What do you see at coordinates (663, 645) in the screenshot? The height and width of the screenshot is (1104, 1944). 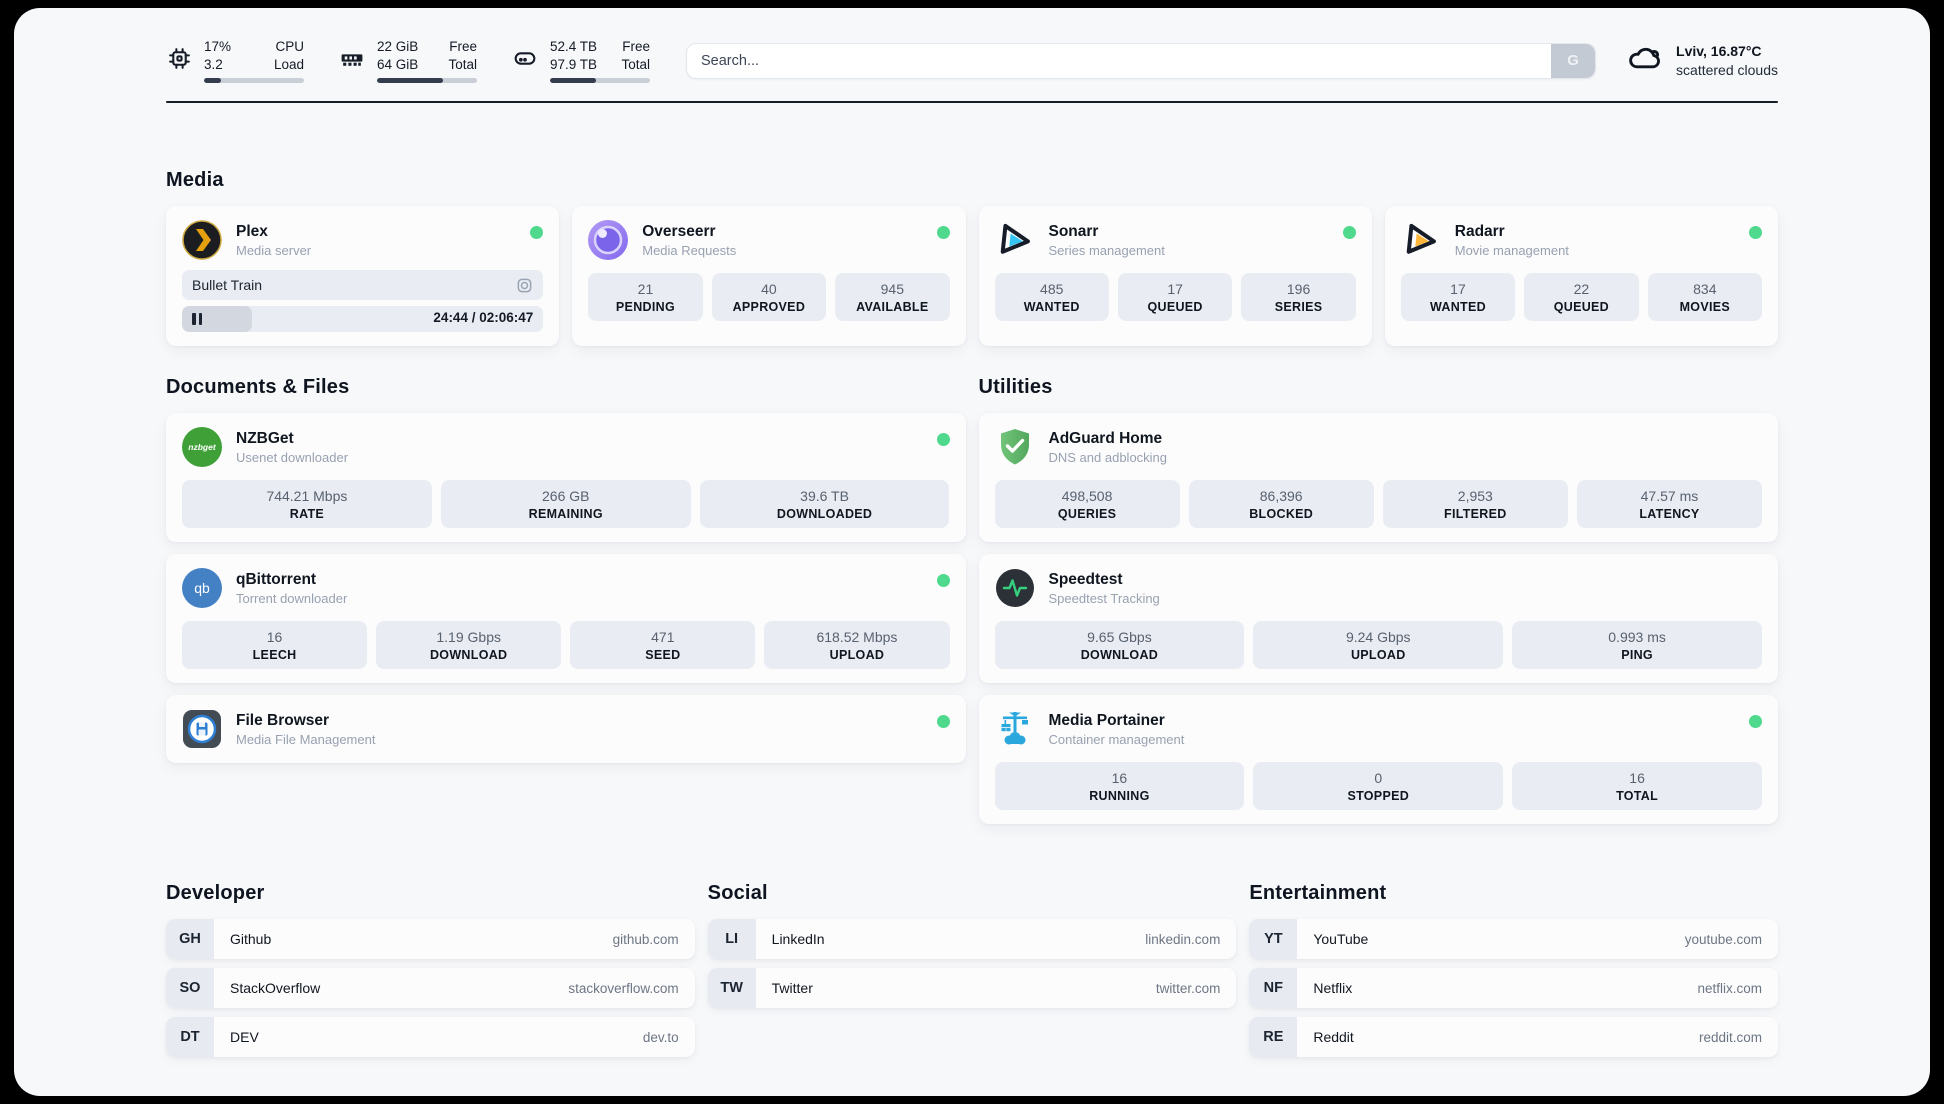 I see `stat-tile: 471 SEED` at bounding box center [663, 645].